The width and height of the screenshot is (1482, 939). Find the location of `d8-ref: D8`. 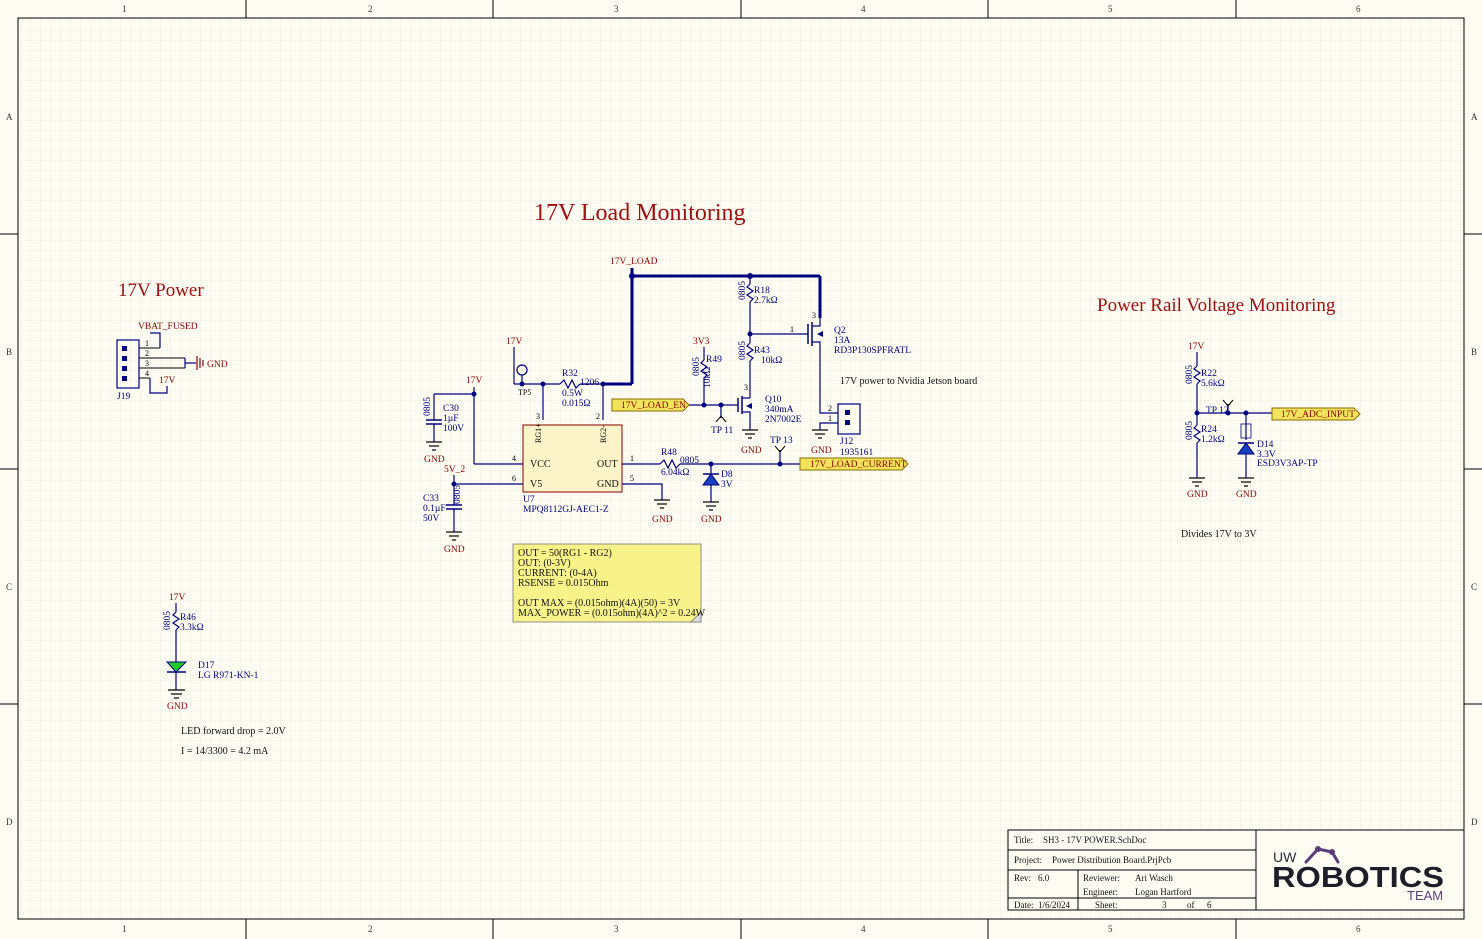

d8-ref: D8 is located at coordinates (727, 475).